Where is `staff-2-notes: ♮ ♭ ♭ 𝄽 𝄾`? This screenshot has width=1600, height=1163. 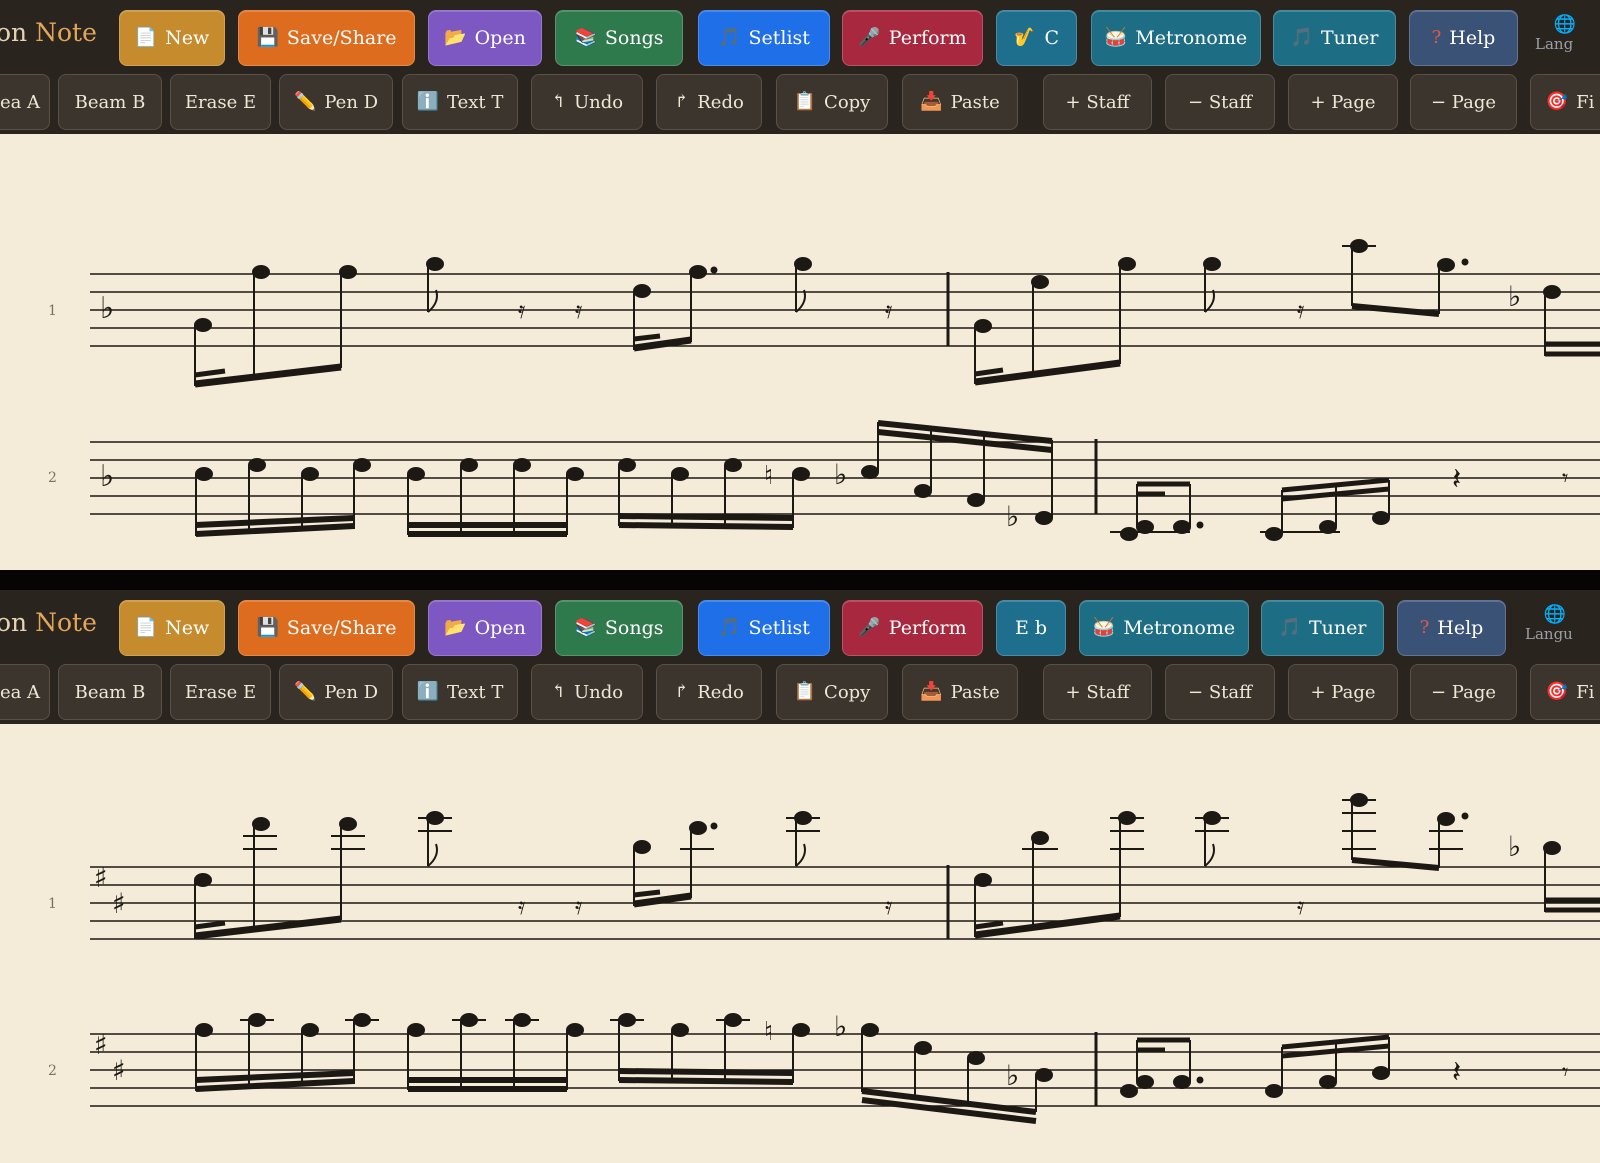 staff-2-notes: ♮ ♭ ♭ 𝄽 𝄾 is located at coordinates (881, 480).